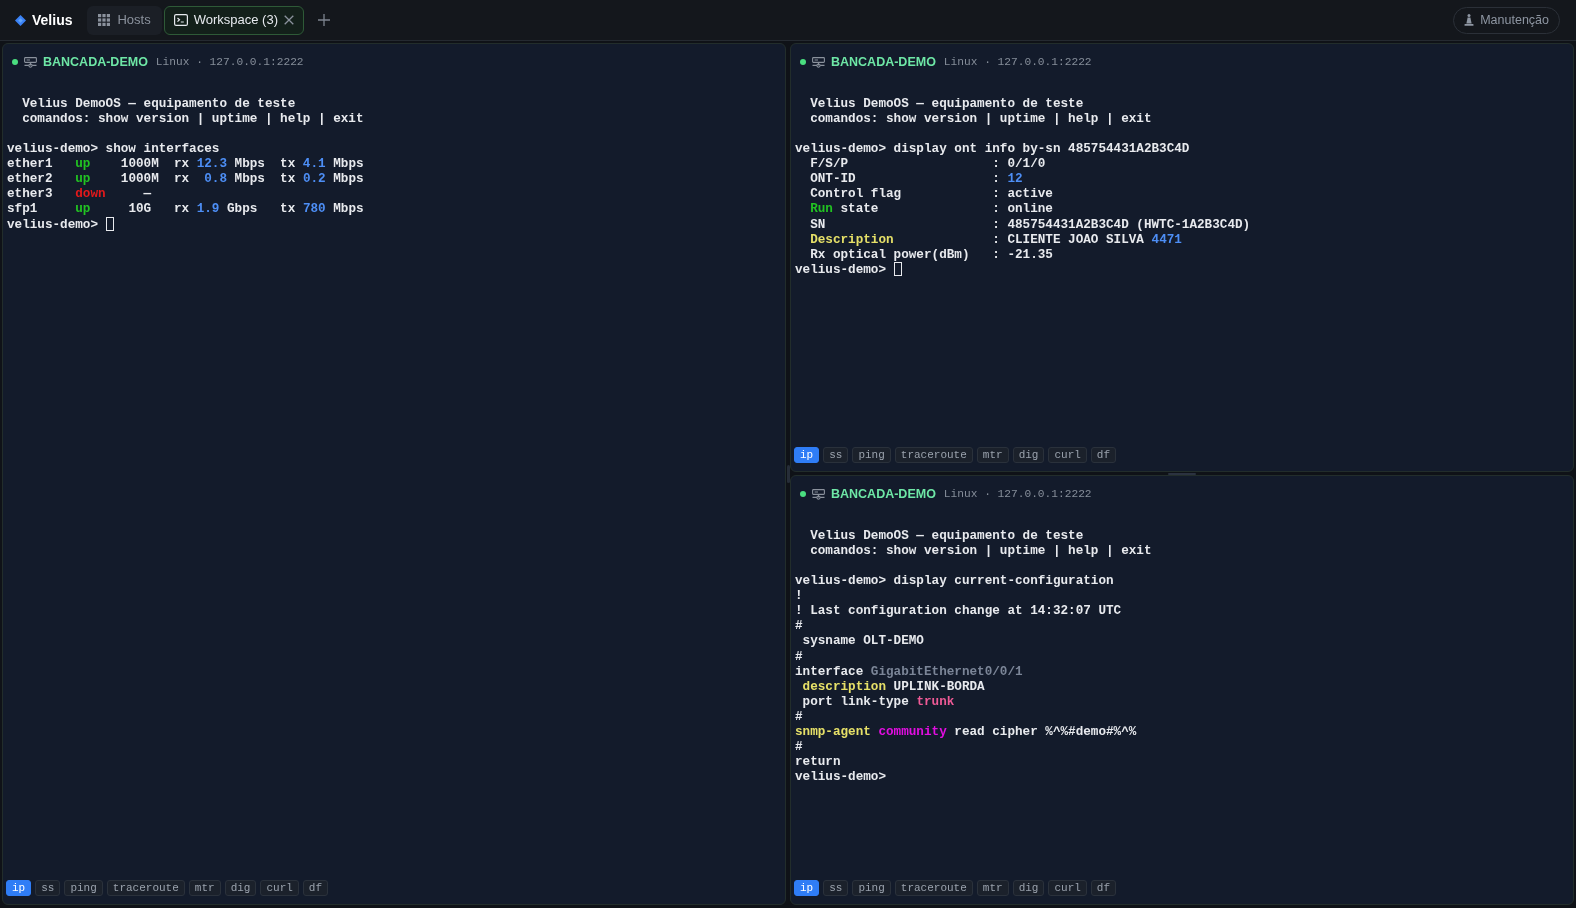 This screenshot has width=1576, height=908. I want to click on terminal-line: return, so click(818, 761).